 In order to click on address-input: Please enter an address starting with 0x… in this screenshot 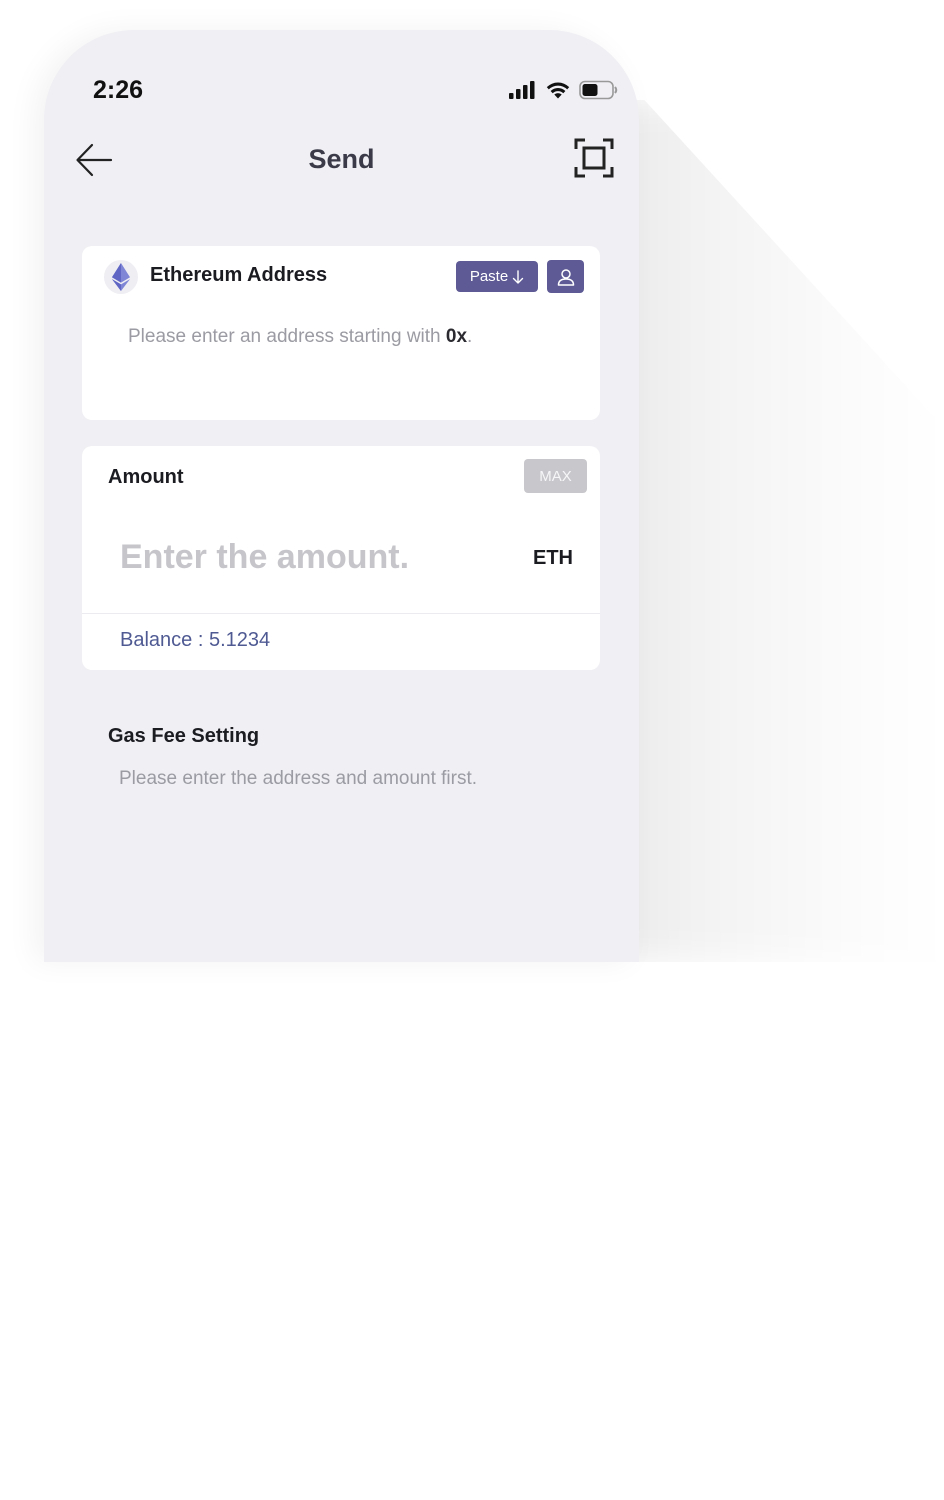, I will do `click(300, 337)`.